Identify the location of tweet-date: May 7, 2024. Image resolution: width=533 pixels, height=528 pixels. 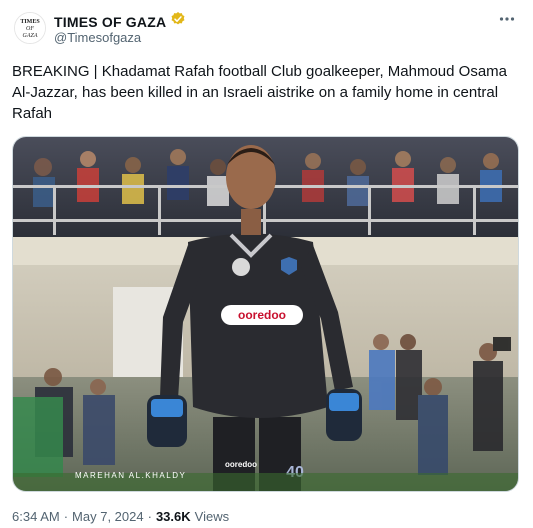
(108, 516).